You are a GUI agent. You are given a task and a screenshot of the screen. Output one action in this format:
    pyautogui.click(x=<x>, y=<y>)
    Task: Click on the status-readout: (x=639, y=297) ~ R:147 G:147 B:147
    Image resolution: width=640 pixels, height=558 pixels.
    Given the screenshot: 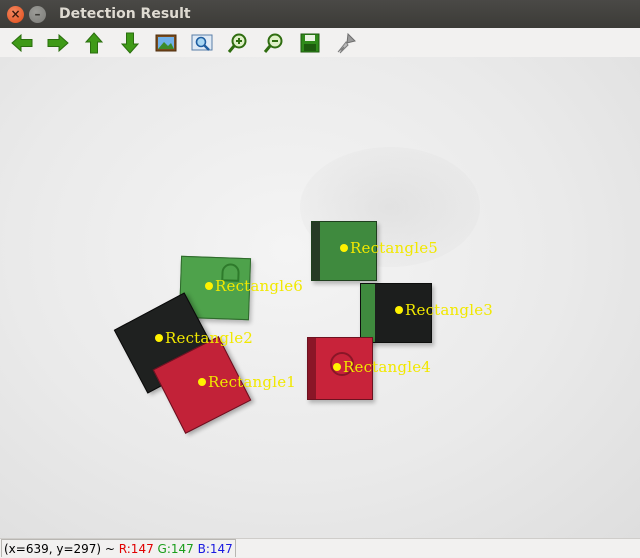 What is the action you would take?
    pyautogui.click(x=118, y=548)
    